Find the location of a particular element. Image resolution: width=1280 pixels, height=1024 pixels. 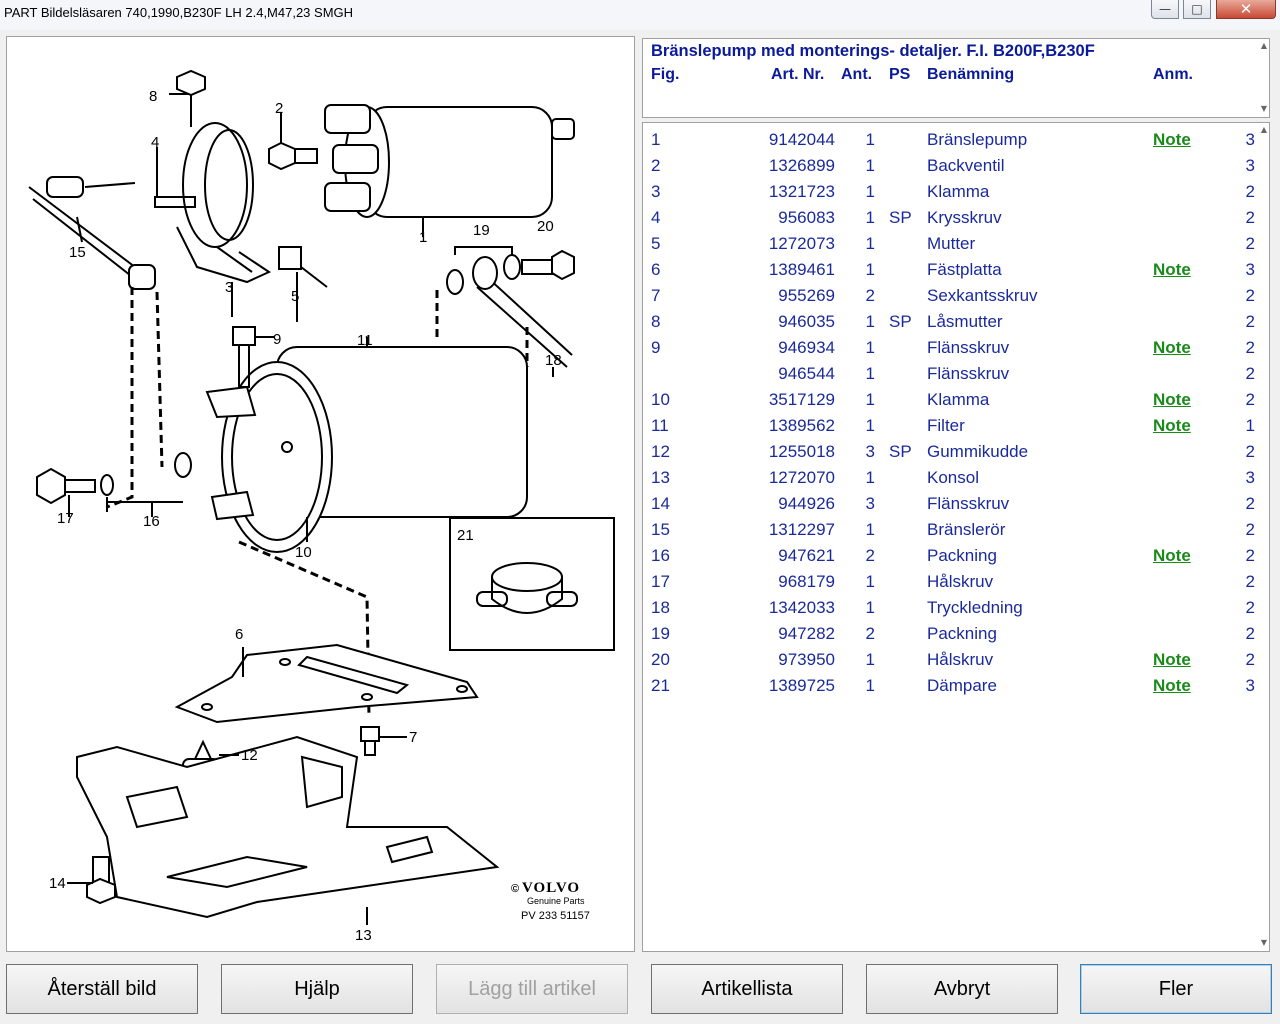

cell-benamning: Tryckledning is located at coordinates (975, 607).